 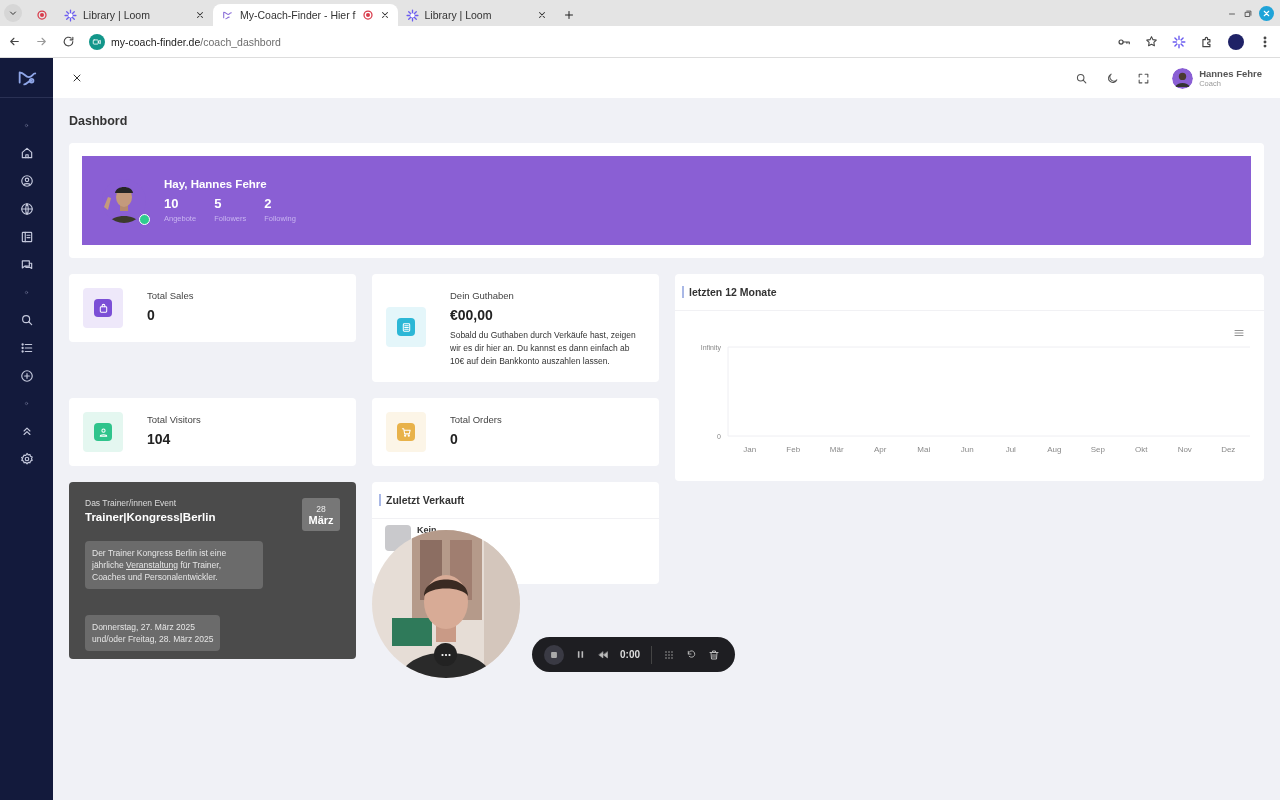 What do you see at coordinates (68, 41) in the screenshot?
I see `reload-icon` at bounding box center [68, 41].